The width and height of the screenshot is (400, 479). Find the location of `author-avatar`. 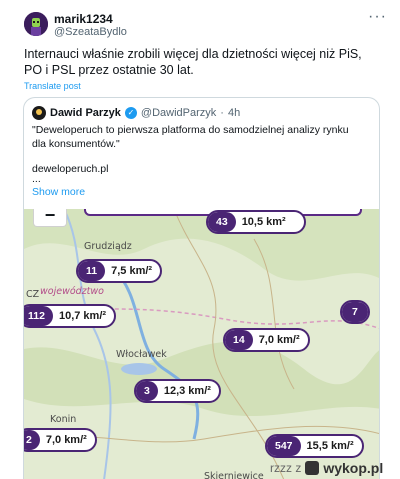

author-avatar is located at coordinates (36, 24).